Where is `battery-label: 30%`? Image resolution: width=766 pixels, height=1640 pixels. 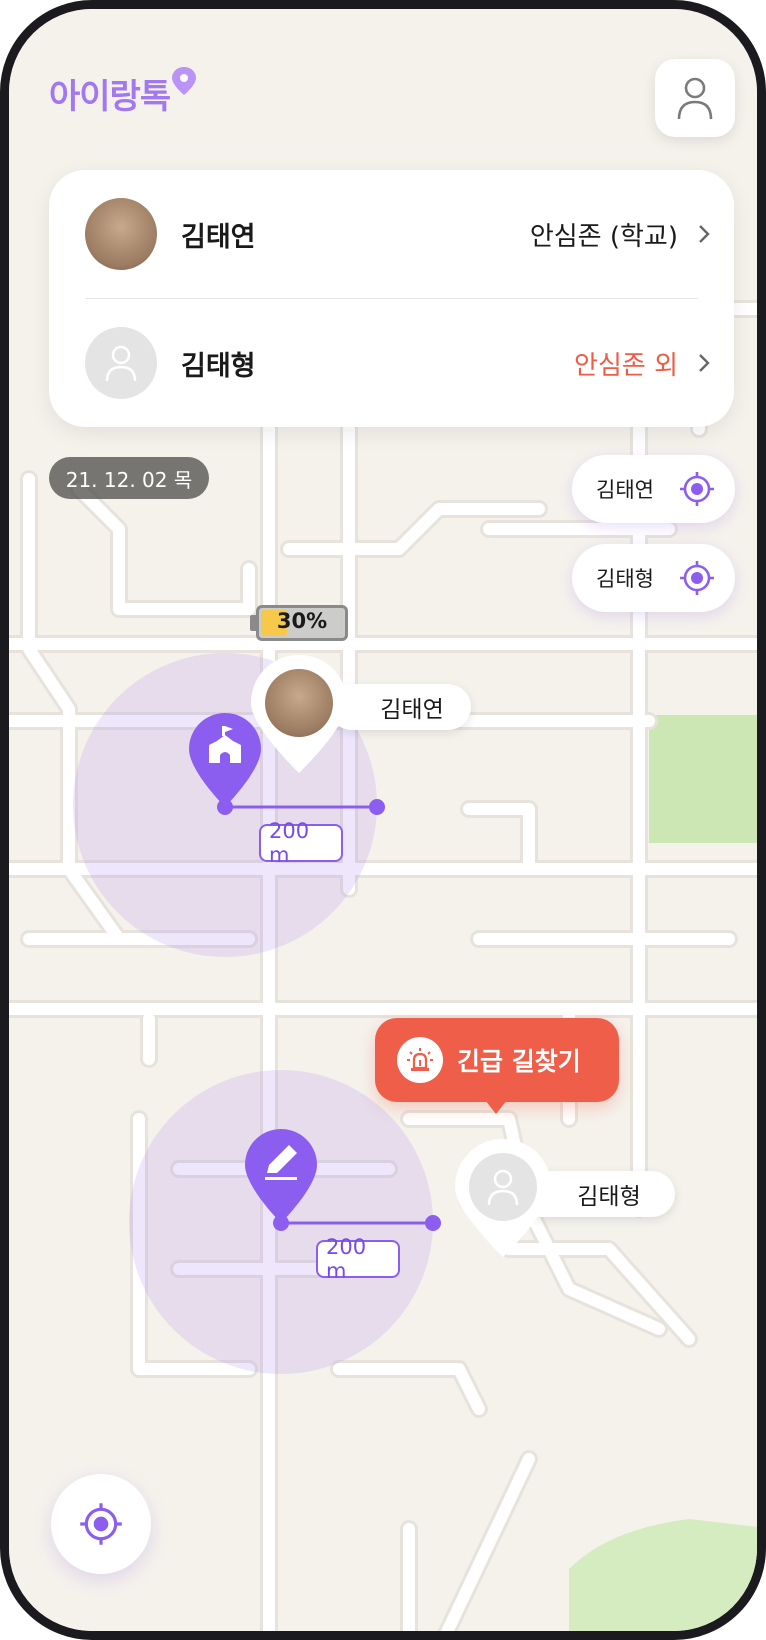 battery-label: 30% is located at coordinates (302, 621).